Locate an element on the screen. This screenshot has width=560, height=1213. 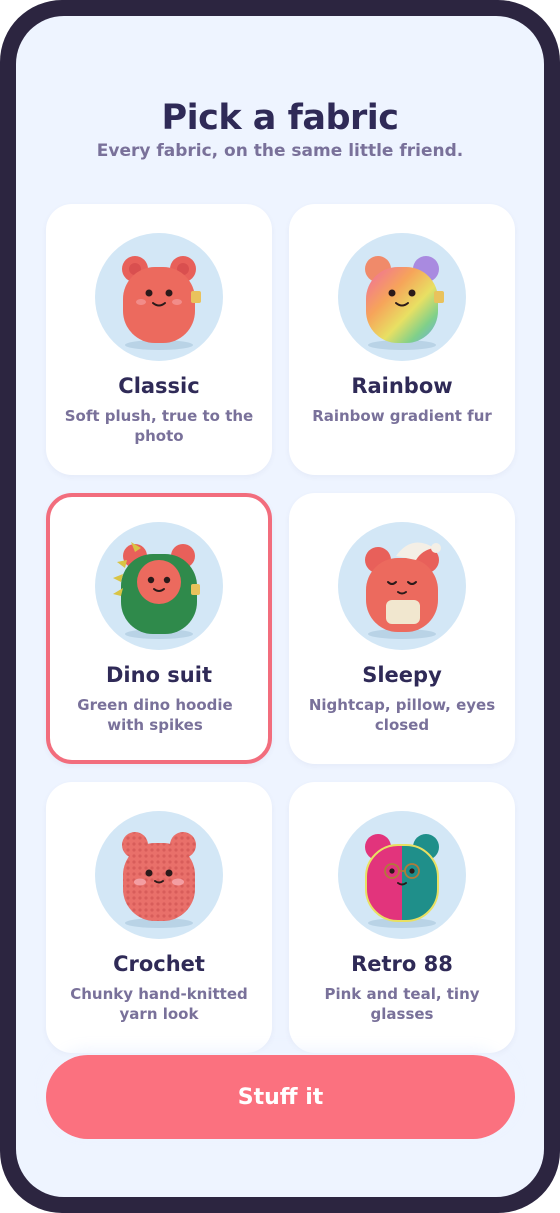
fabric-name: Classic is located at coordinates (159, 386).